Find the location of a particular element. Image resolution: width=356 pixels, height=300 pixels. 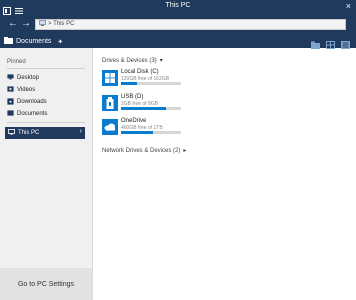

pc-settings-label: Go to PC Settings is located at coordinates (46, 284).